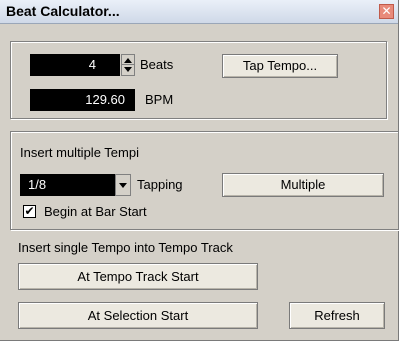 The width and height of the screenshot is (399, 341). I want to click on begin-at-bar-start-label: Begin at Bar Start, so click(95, 211).